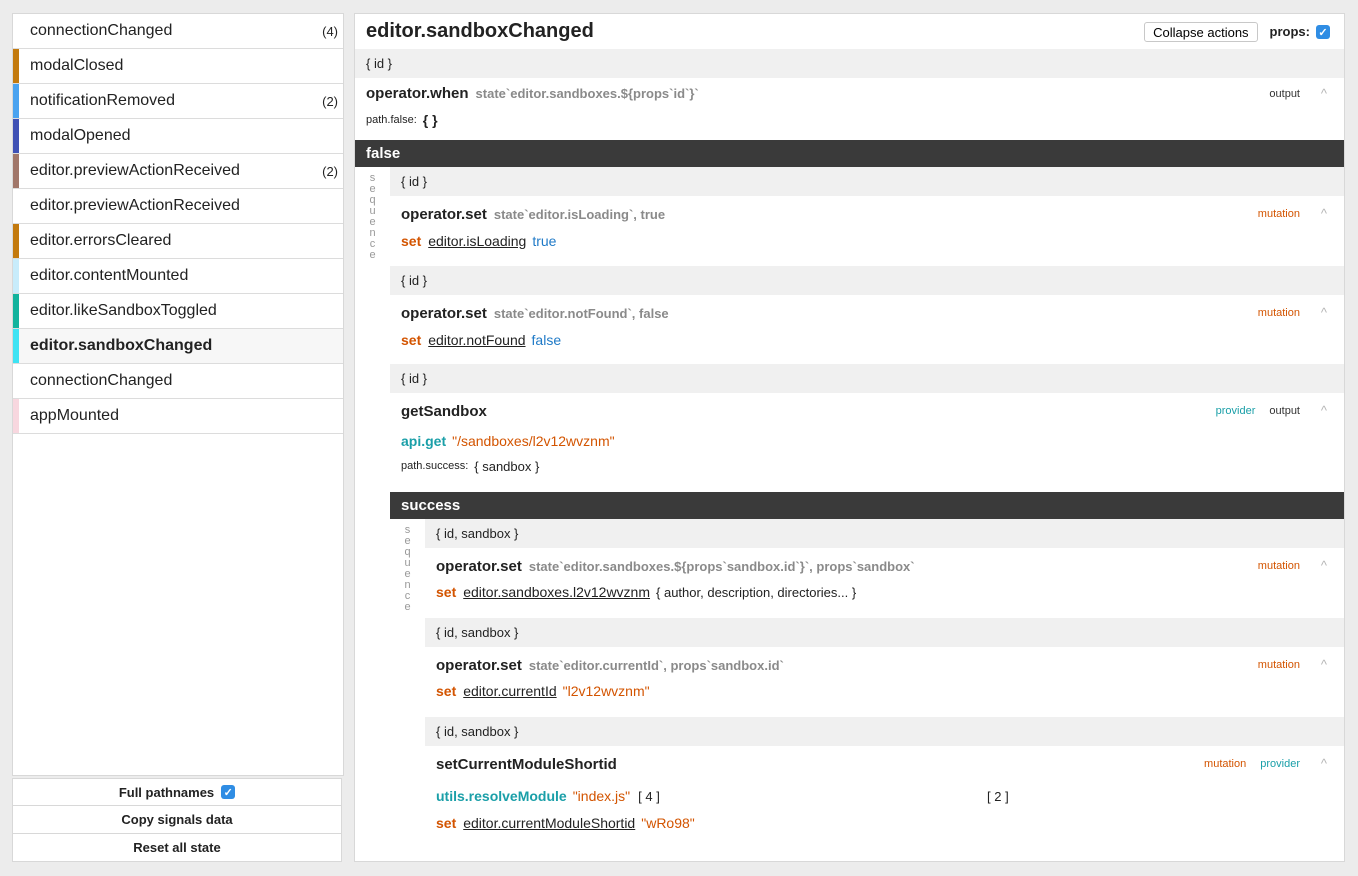  I want to click on provider-call: api.get, so click(424, 441).